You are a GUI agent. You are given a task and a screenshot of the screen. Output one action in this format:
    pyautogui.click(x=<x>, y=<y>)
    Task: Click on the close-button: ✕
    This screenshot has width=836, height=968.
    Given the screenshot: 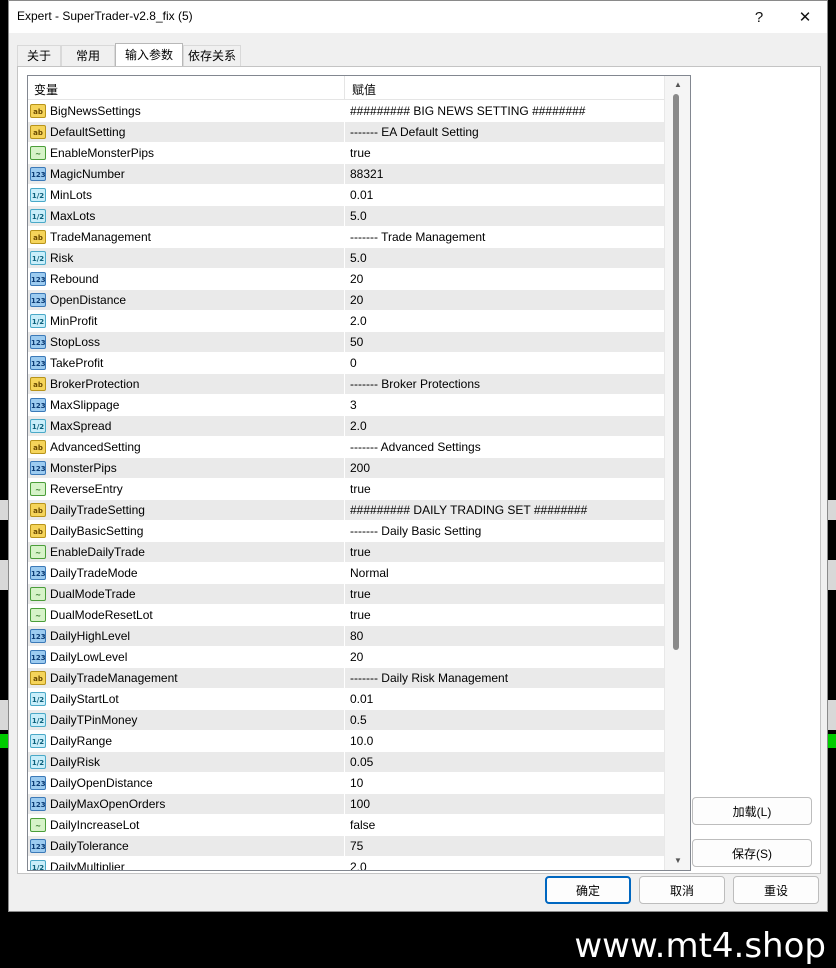 What is the action you would take?
    pyautogui.click(x=805, y=17)
    